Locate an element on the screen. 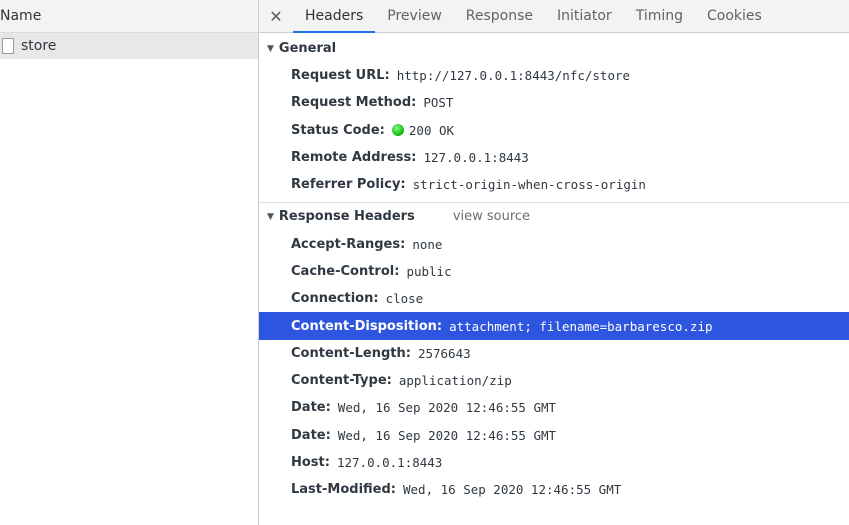  header-key: Accept-Ranges: is located at coordinates (348, 244).